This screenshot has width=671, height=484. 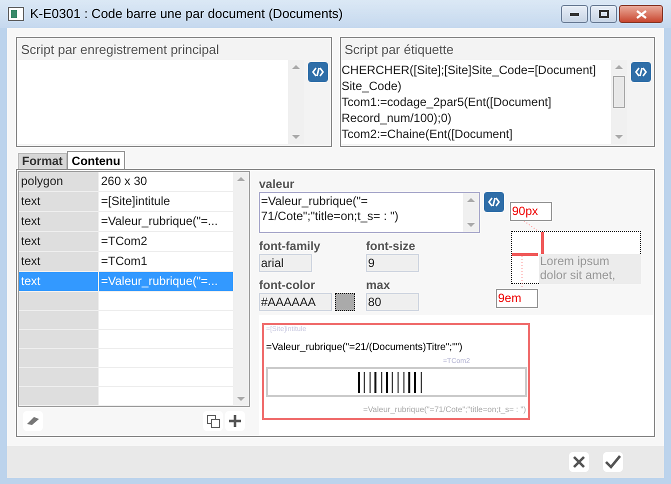 I want to click on height-field: 9em, so click(x=517, y=298).